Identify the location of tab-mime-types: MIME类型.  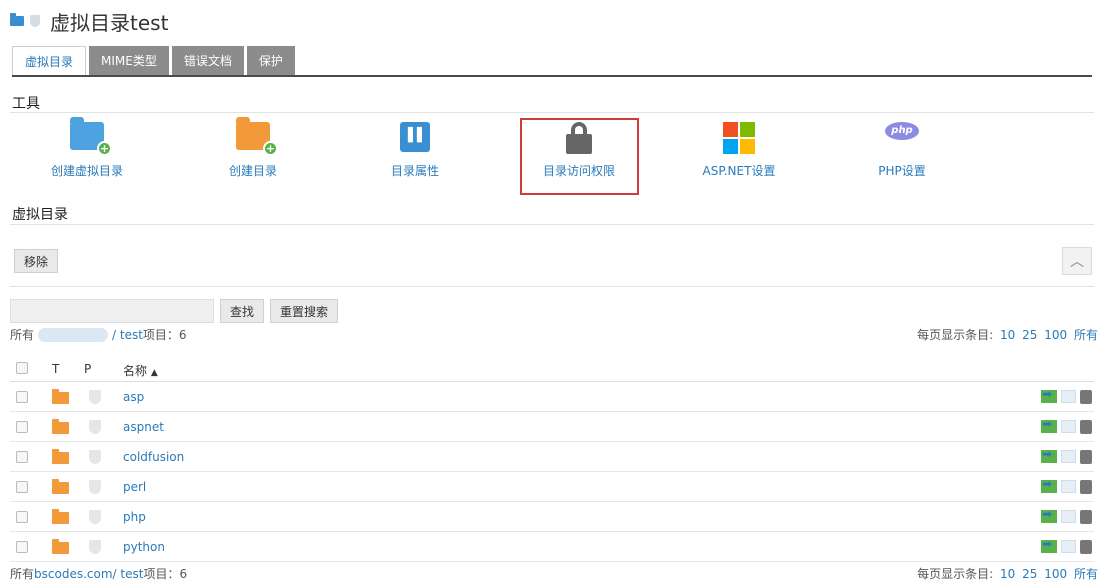
(129, 60).